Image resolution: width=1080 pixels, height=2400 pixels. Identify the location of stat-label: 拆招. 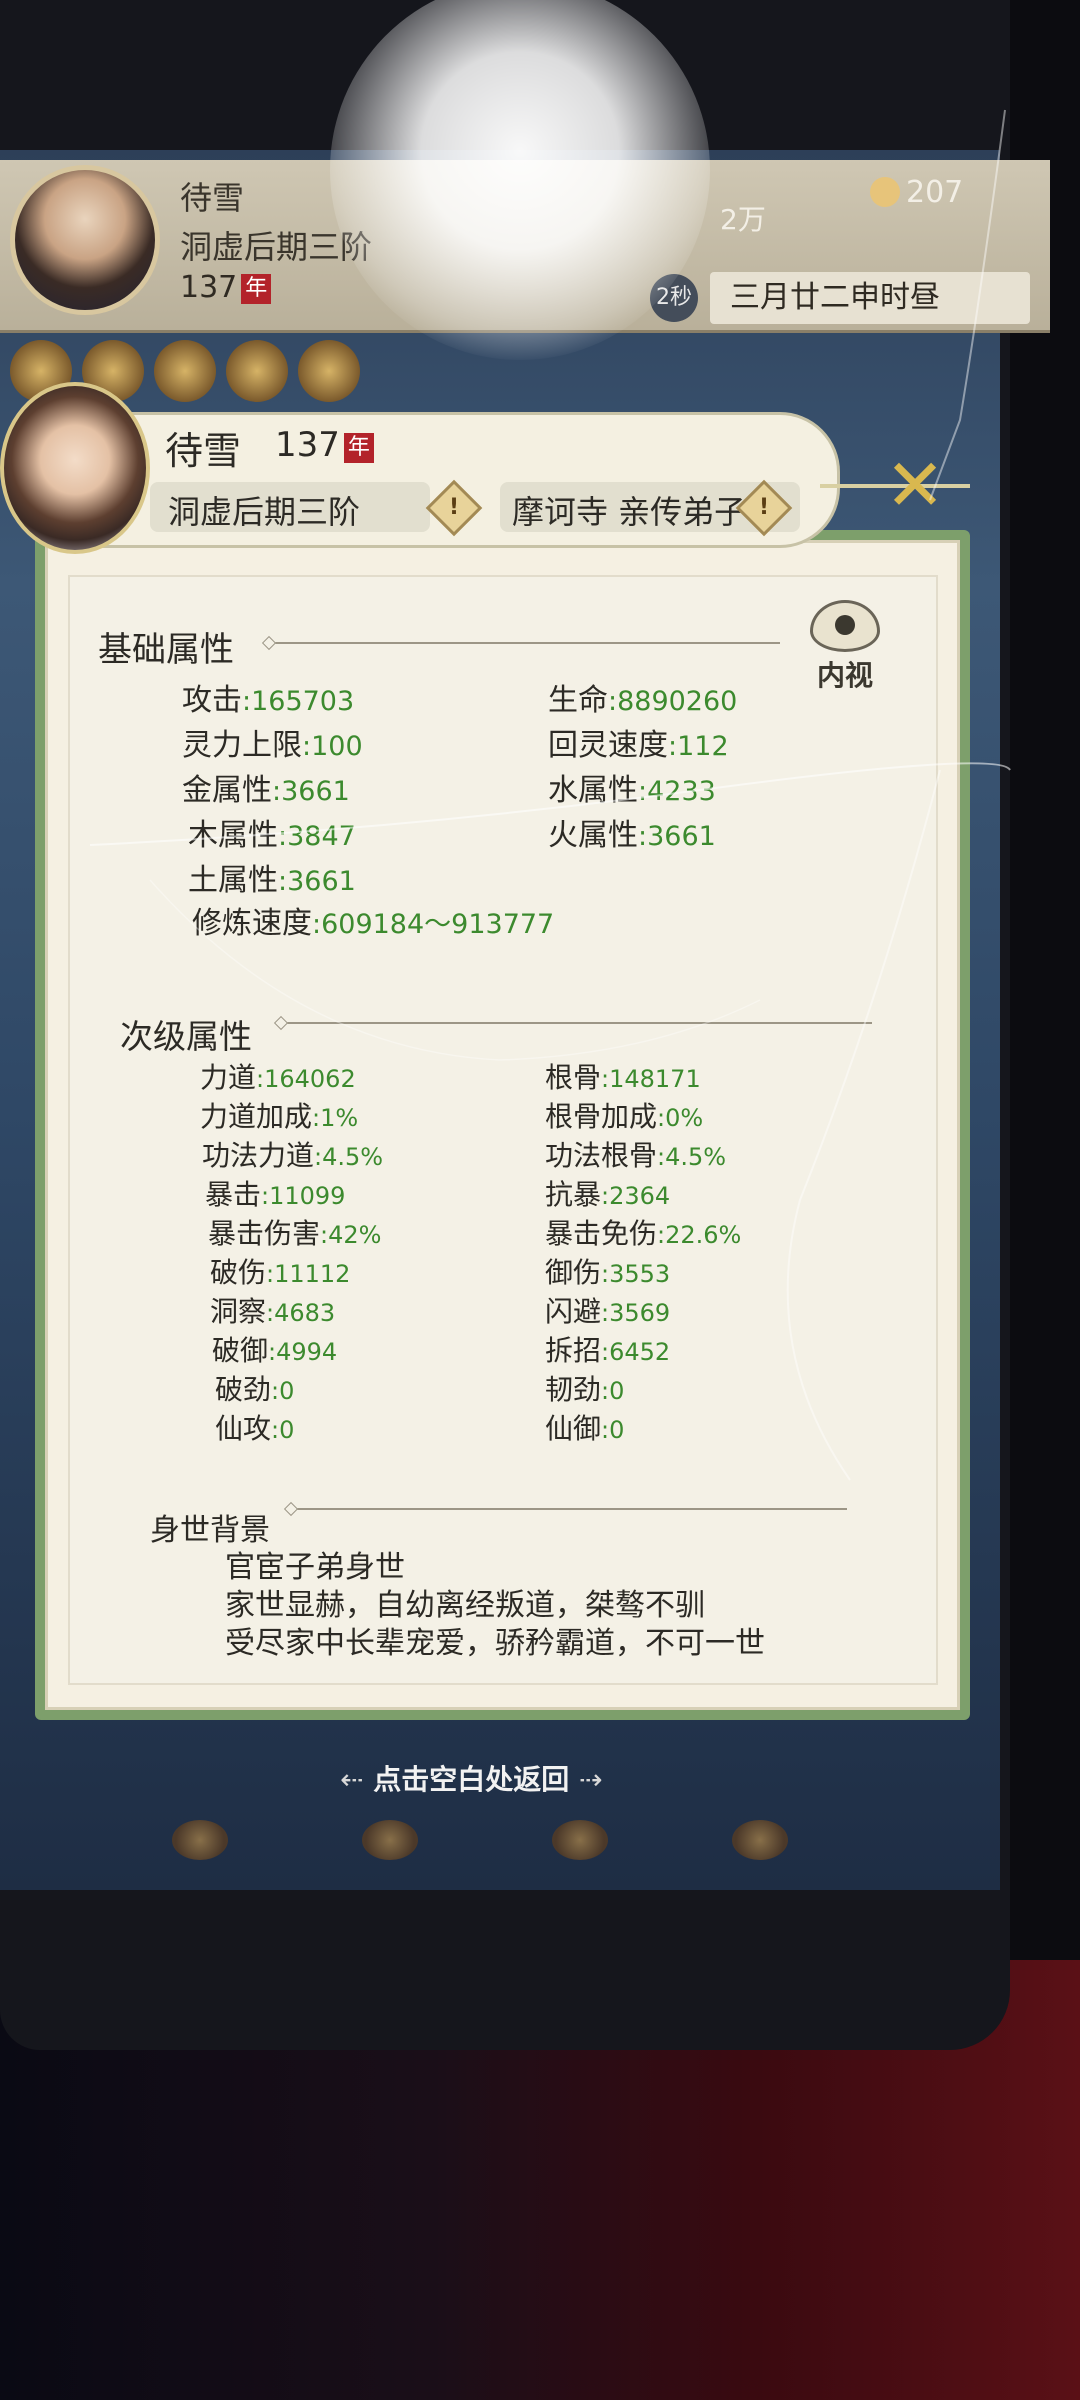
(573, 1350).